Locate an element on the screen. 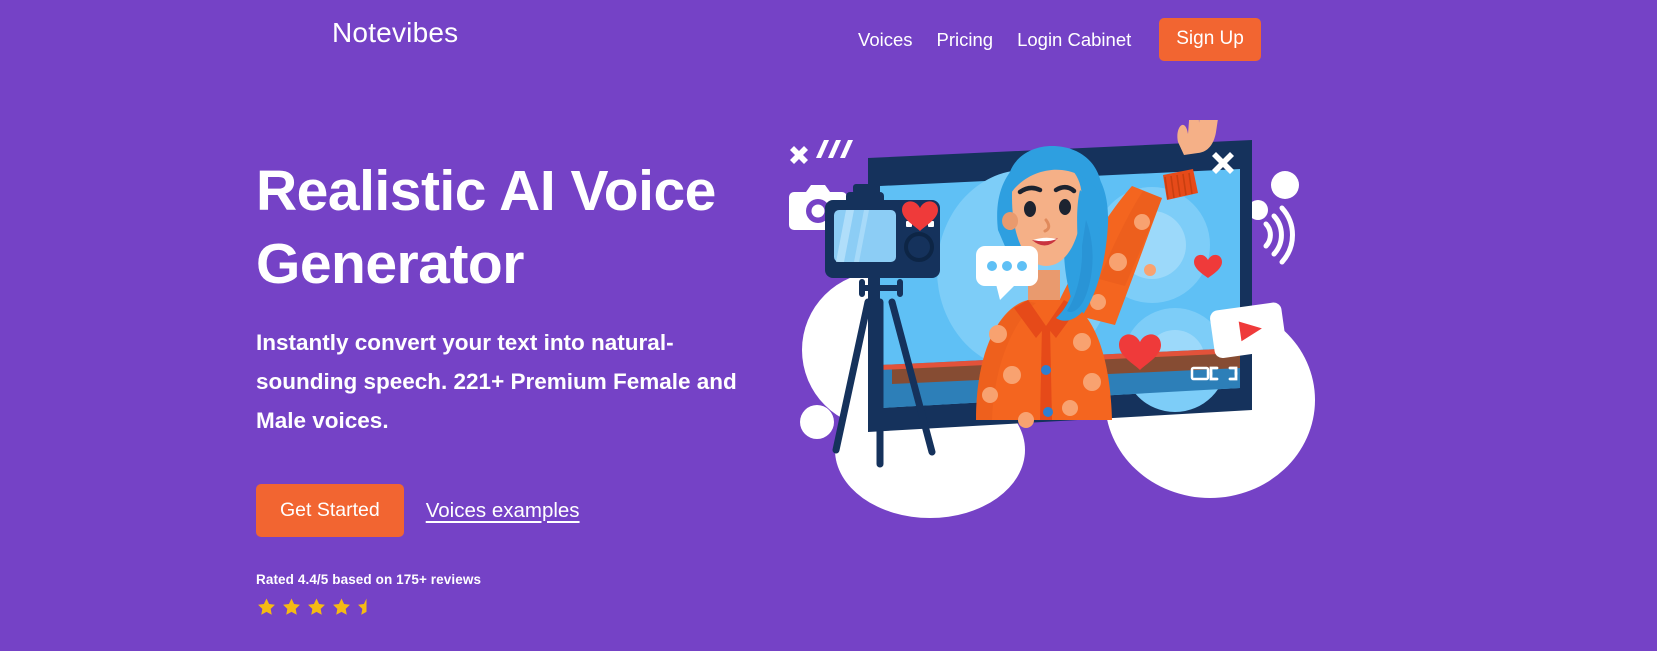  get-started-button: Get Started is located at coordinates (330, 510).